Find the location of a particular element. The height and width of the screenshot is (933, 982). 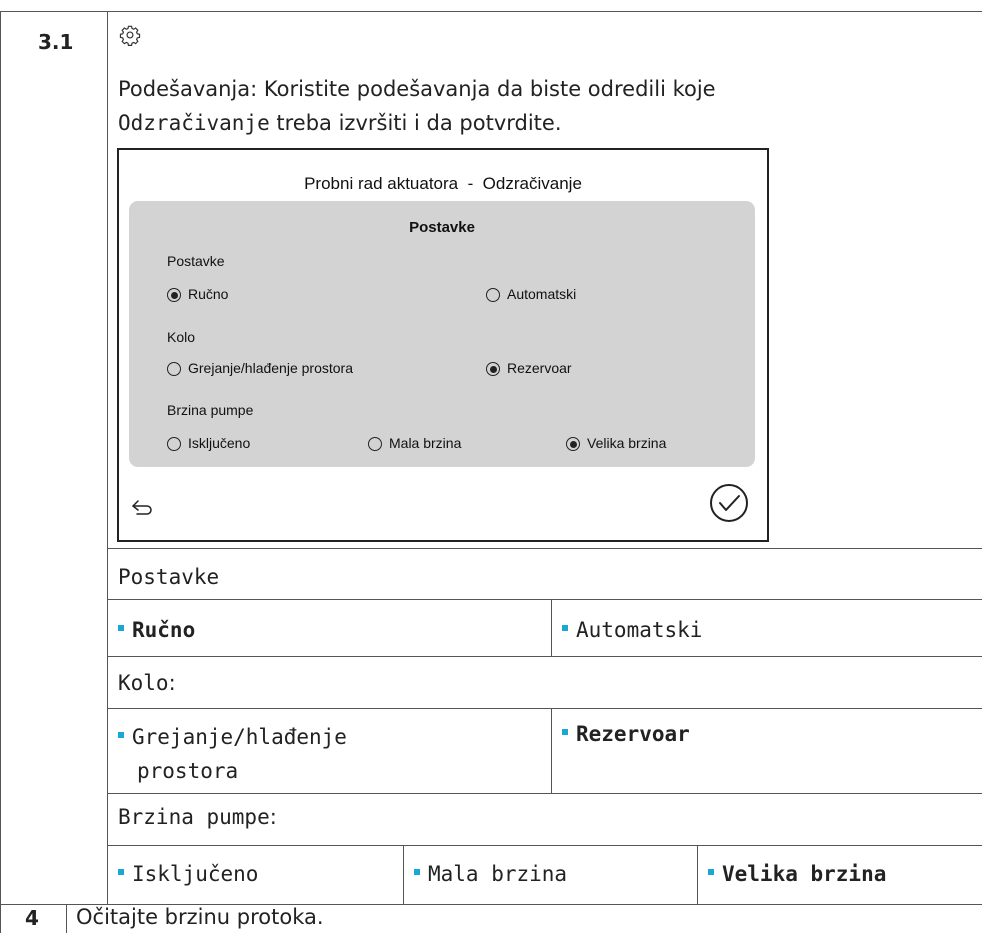

radio-label-automatski: Automatski is located at coordinates (542, 294).